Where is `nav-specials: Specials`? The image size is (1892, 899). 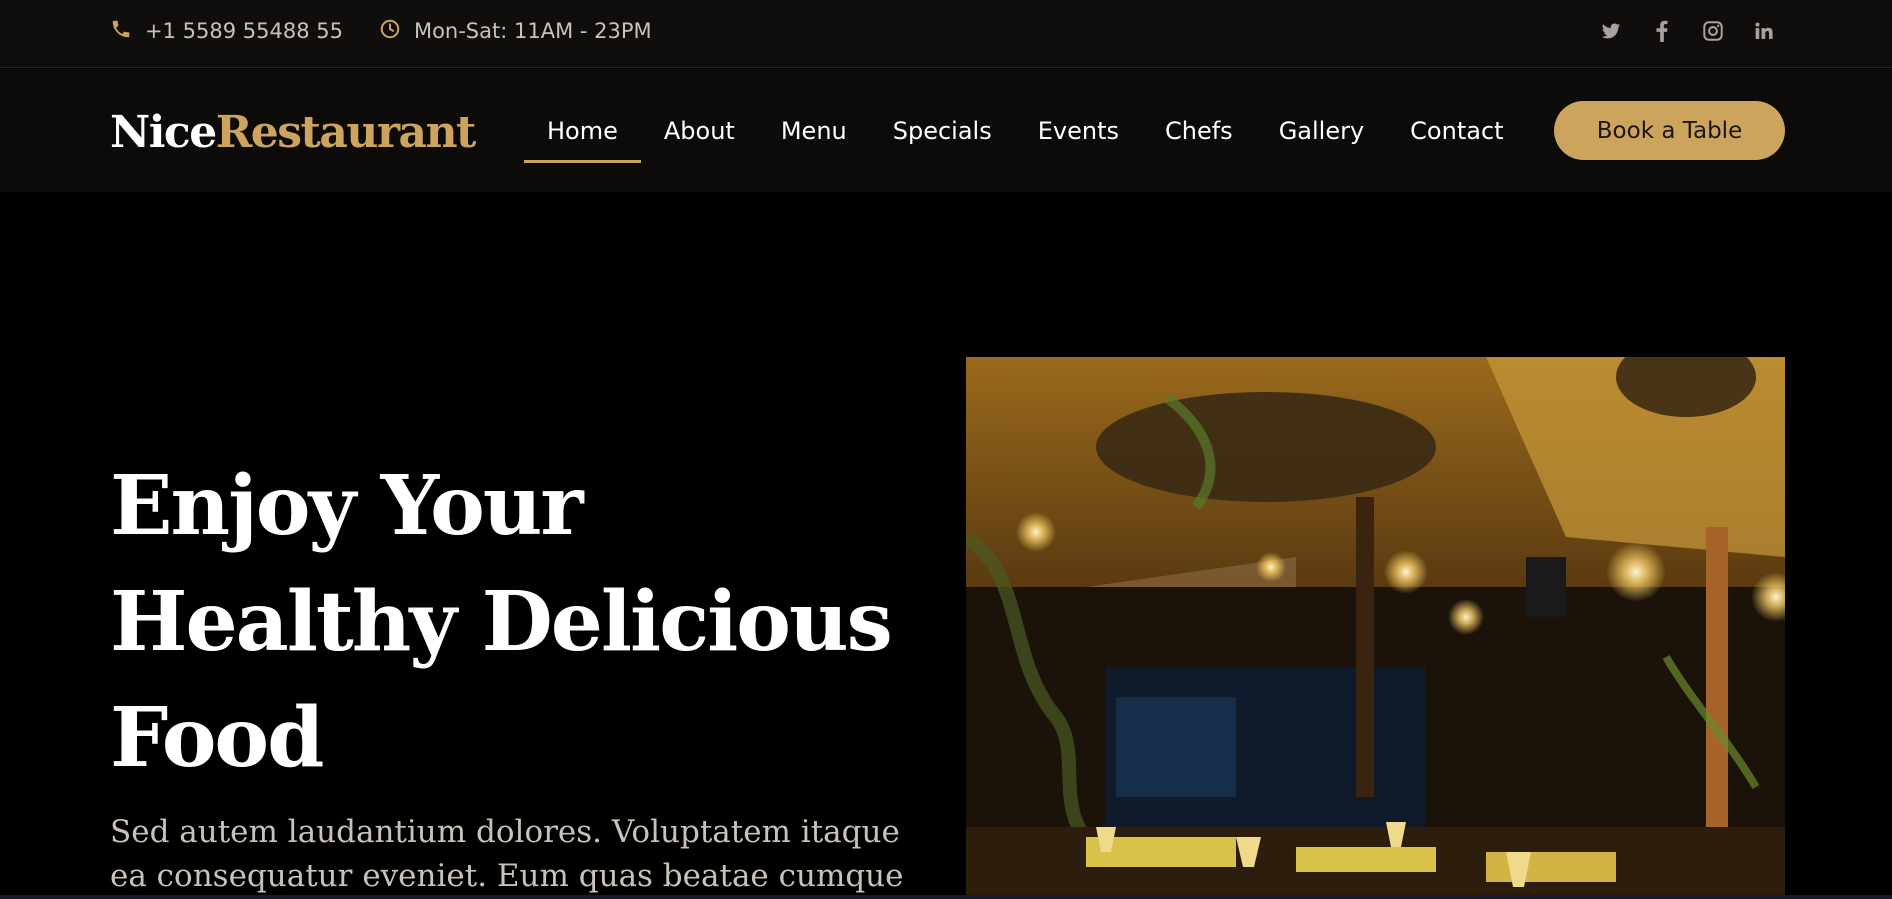 nav-specials: Specials is located at coordinates (942, 130).